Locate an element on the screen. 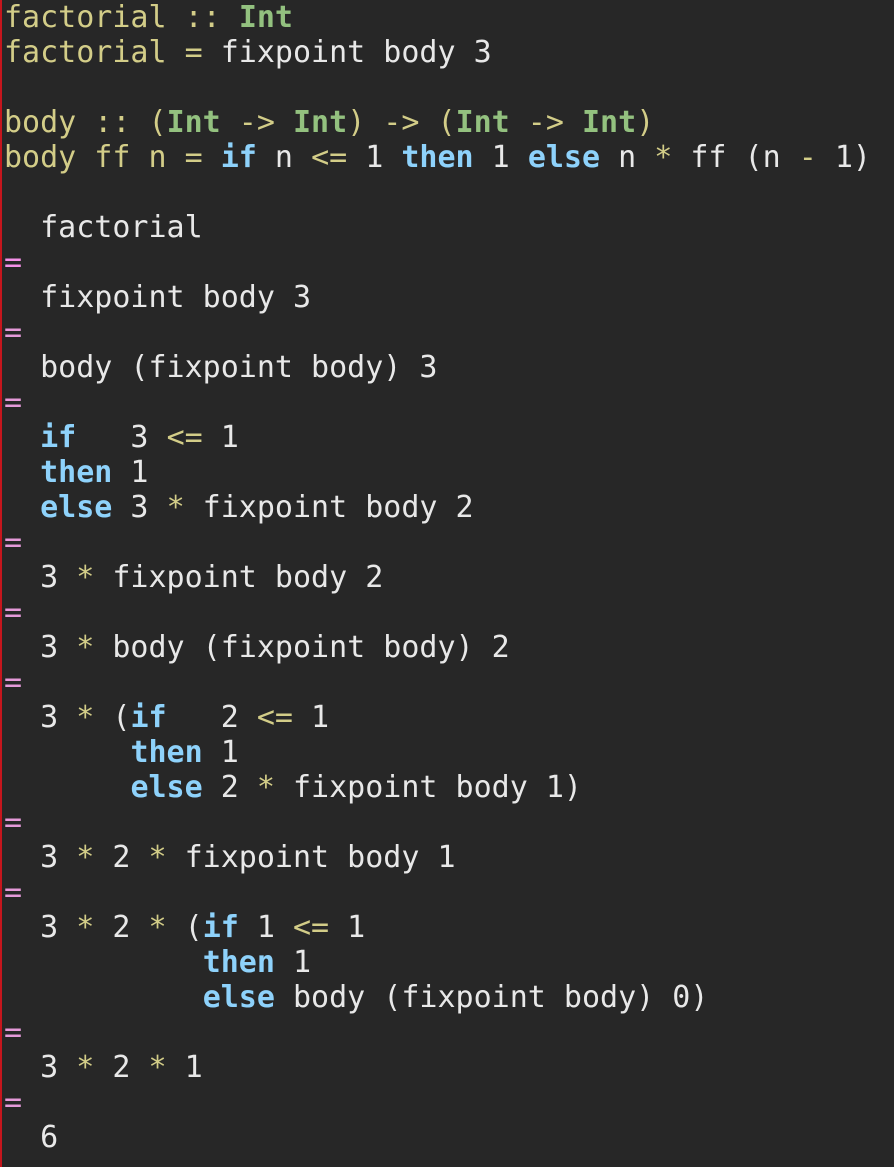 This screenshot has height=1167, width=894. code-line: else 3 * fixpoint body 2 is located at coordinates (449, 507).